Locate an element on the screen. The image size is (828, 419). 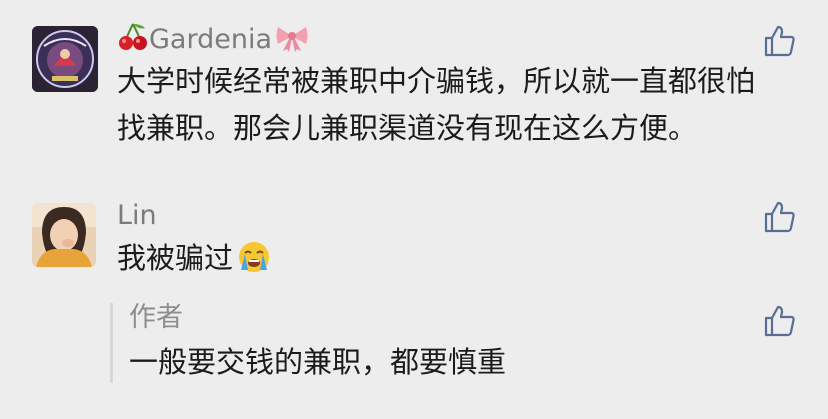
comment-text: 我被骗过 is located at coordinates (194, 258).